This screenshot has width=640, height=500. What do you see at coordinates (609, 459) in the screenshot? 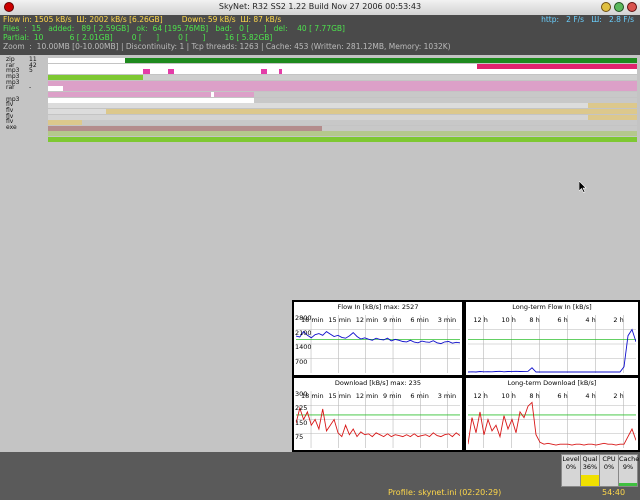
I see `meter-label: CPU` at bounding box center [609, 459].